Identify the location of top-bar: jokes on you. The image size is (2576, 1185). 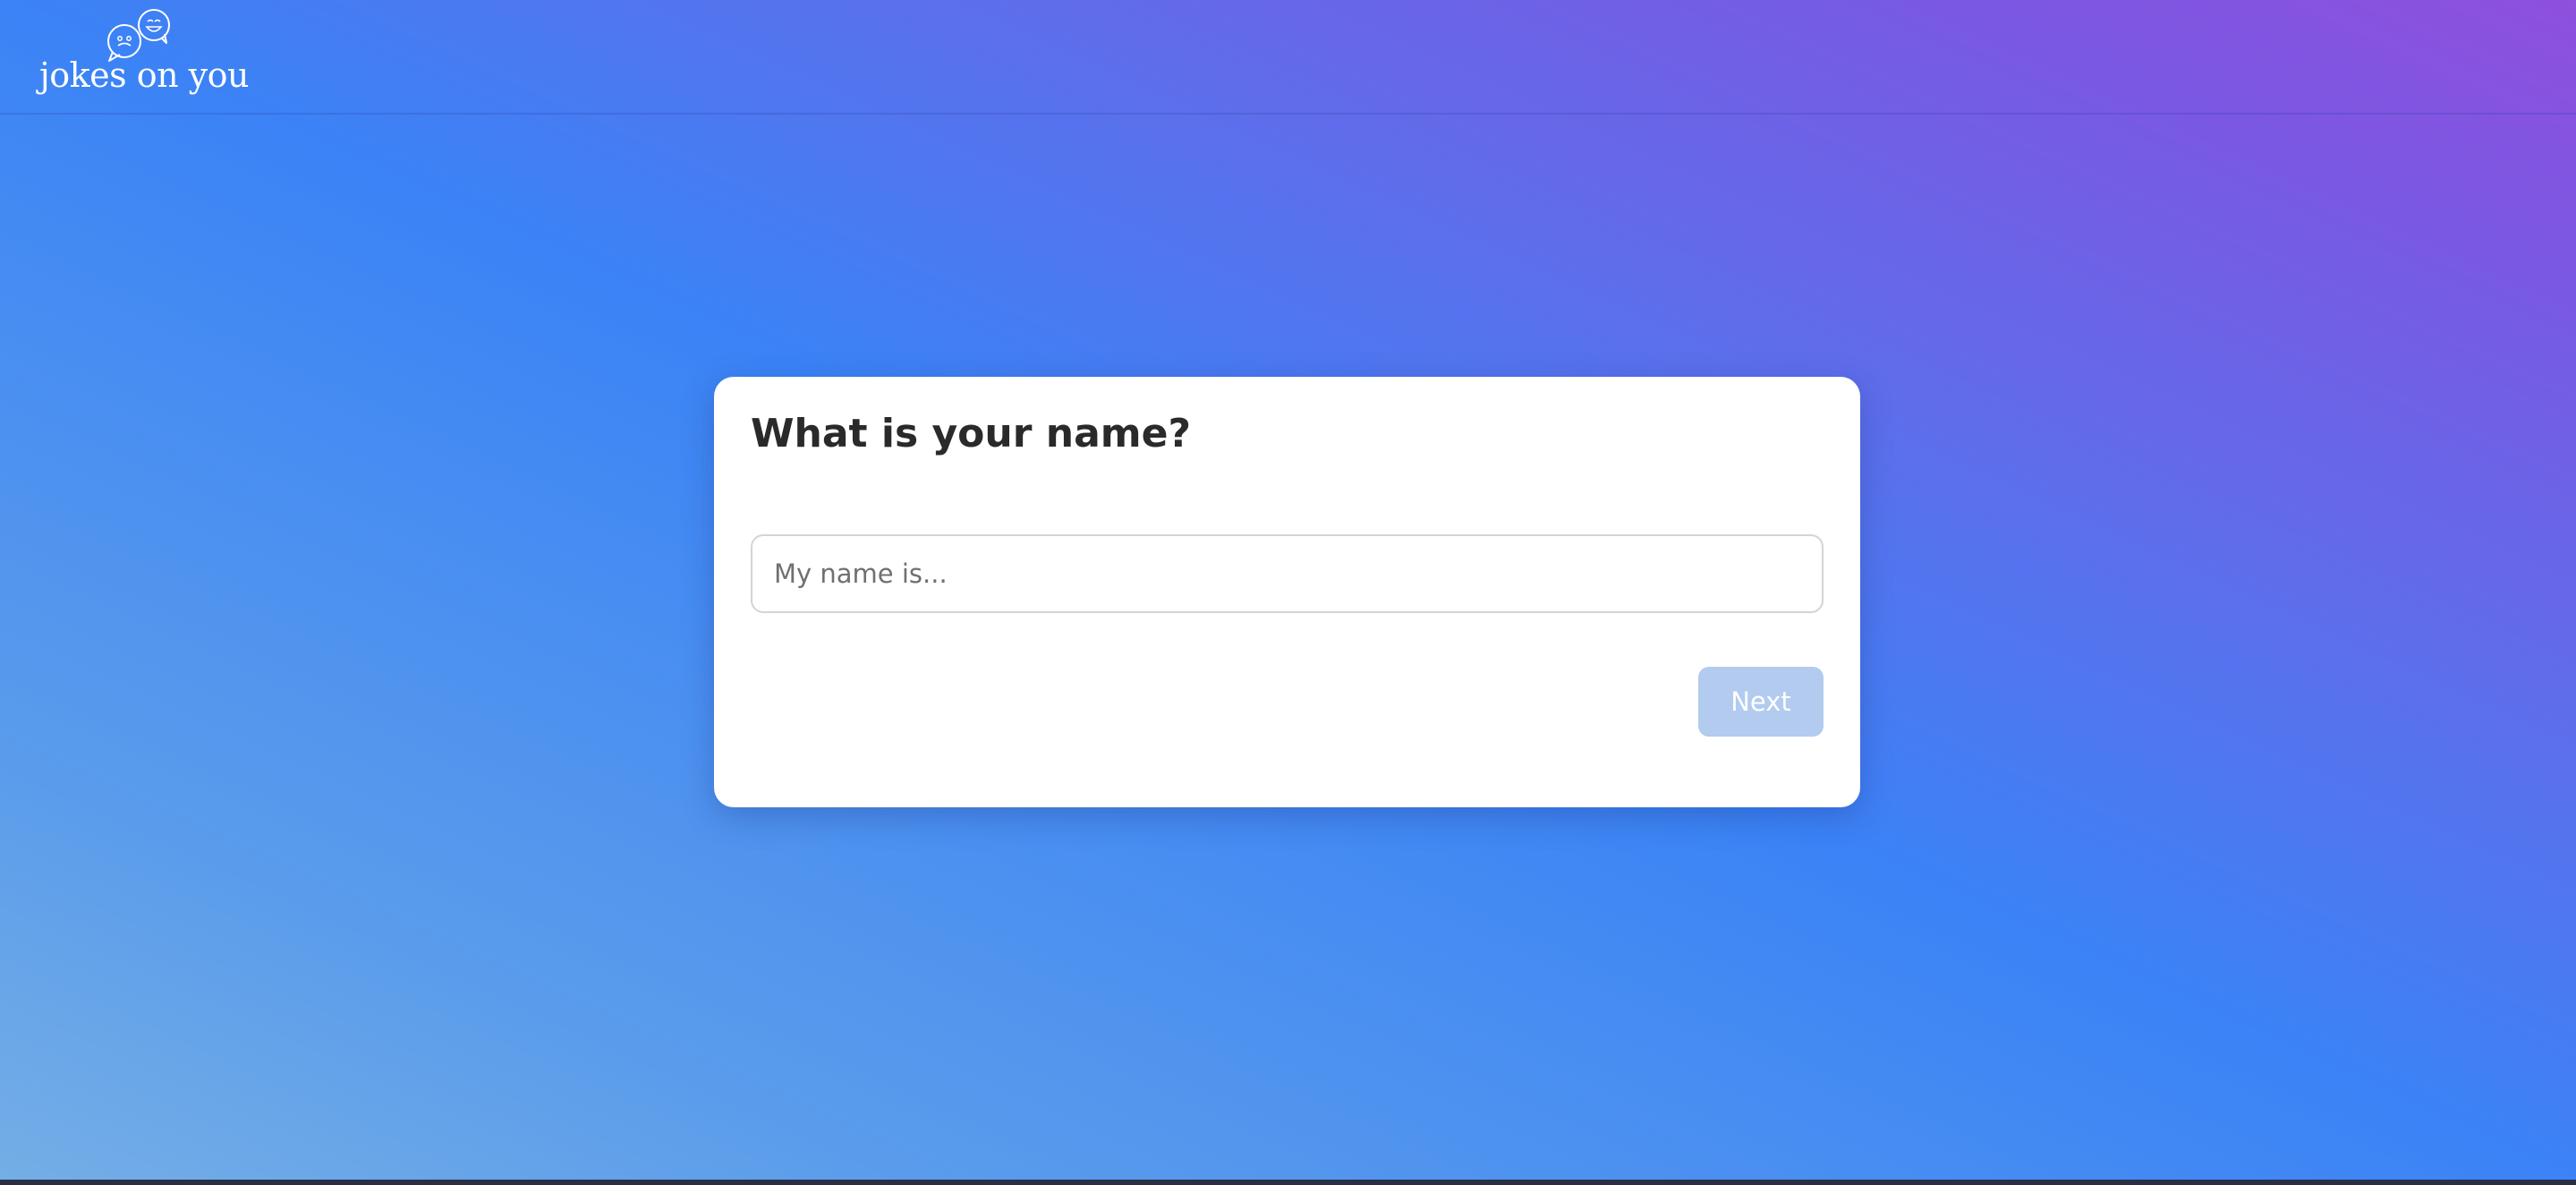
(1288, 57).